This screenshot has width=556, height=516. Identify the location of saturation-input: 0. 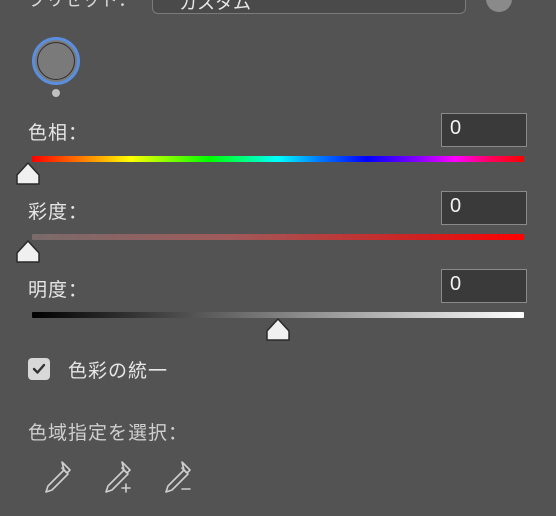
(484, 208).